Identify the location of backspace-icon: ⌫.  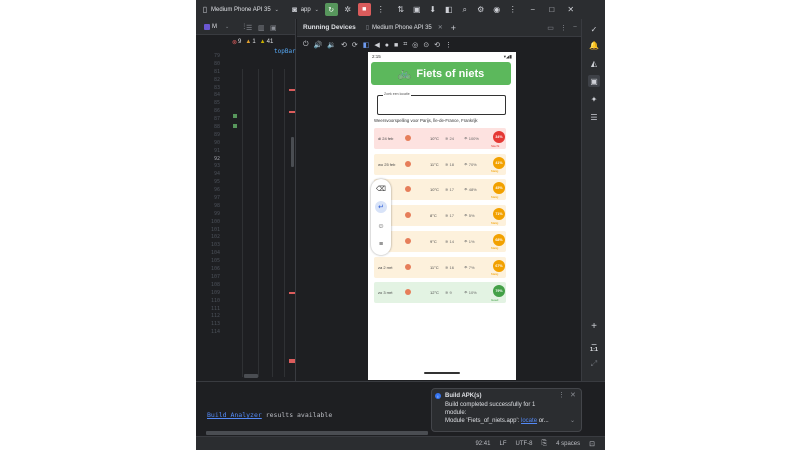
(381, 189).